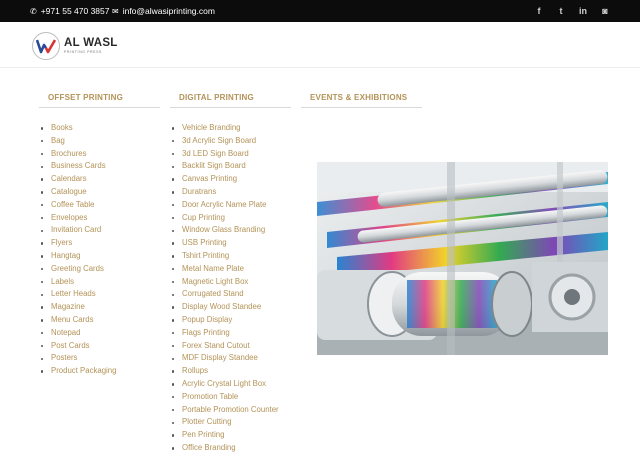 The image size is (640, 457). What do you see at coordinates (33, 11) in the screenshot?
I see `phone-icon: ✆` at bounding box center [33, 11].